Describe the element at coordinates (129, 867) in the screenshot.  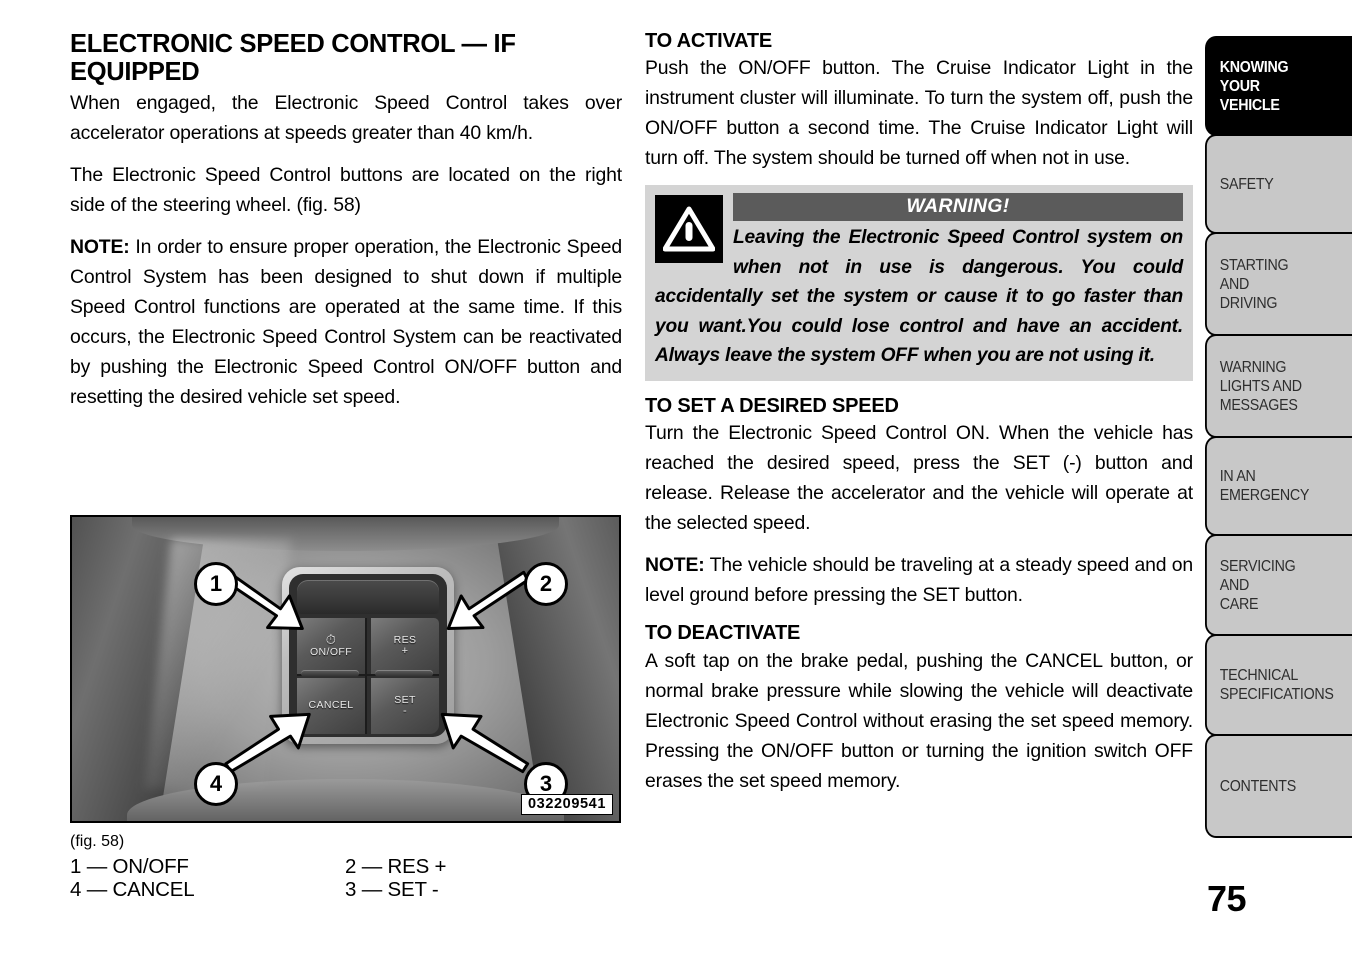
I see `legend-item-1: 1 — ON/OFF` at that location.